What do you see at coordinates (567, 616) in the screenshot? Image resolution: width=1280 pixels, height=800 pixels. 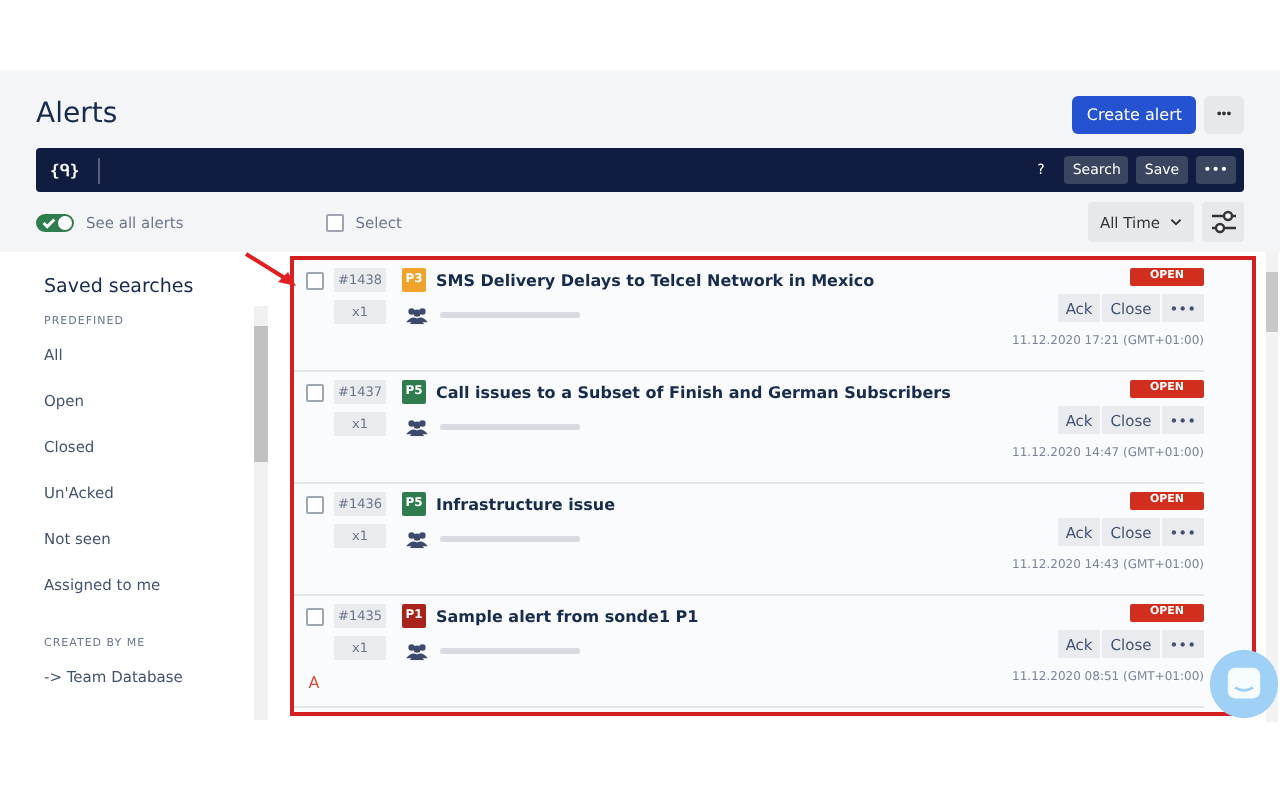 I see `alert-title: Sample alert from sonde1 P1` at bounding box center [567, 616].